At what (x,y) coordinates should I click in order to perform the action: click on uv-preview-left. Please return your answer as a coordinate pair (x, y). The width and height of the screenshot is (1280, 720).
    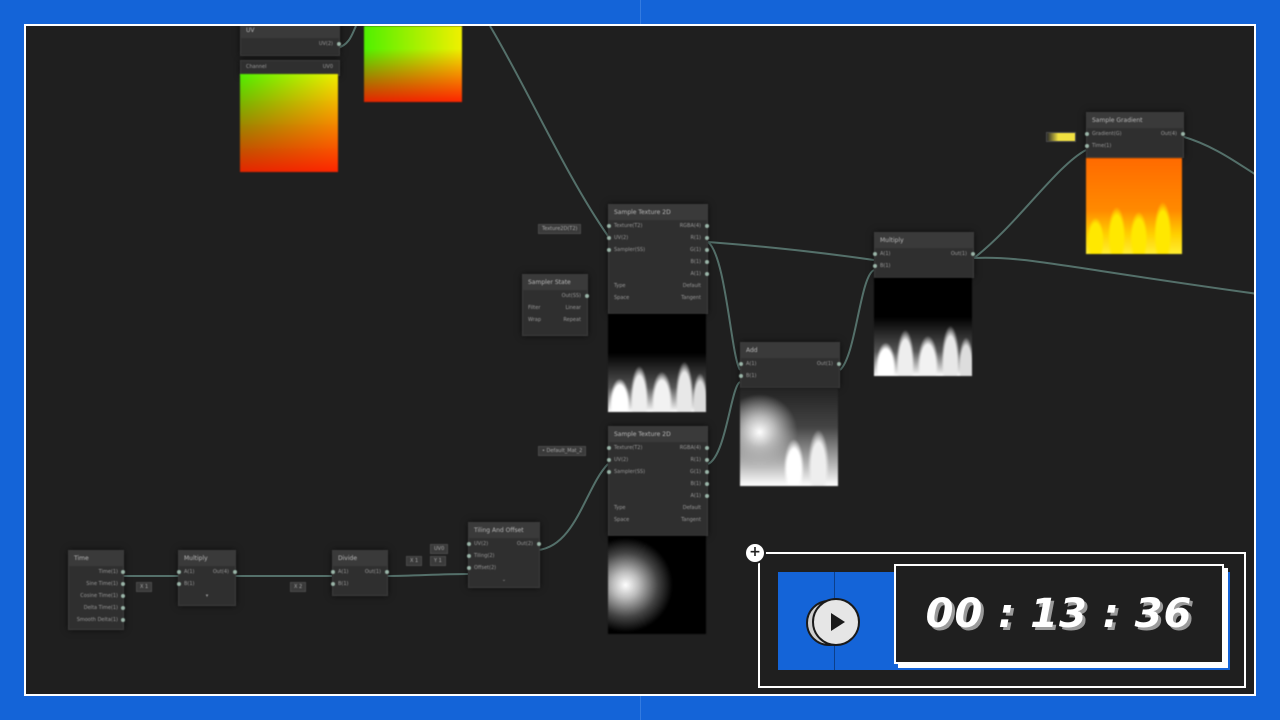
    Looking at the image, I should click on (289, 123).